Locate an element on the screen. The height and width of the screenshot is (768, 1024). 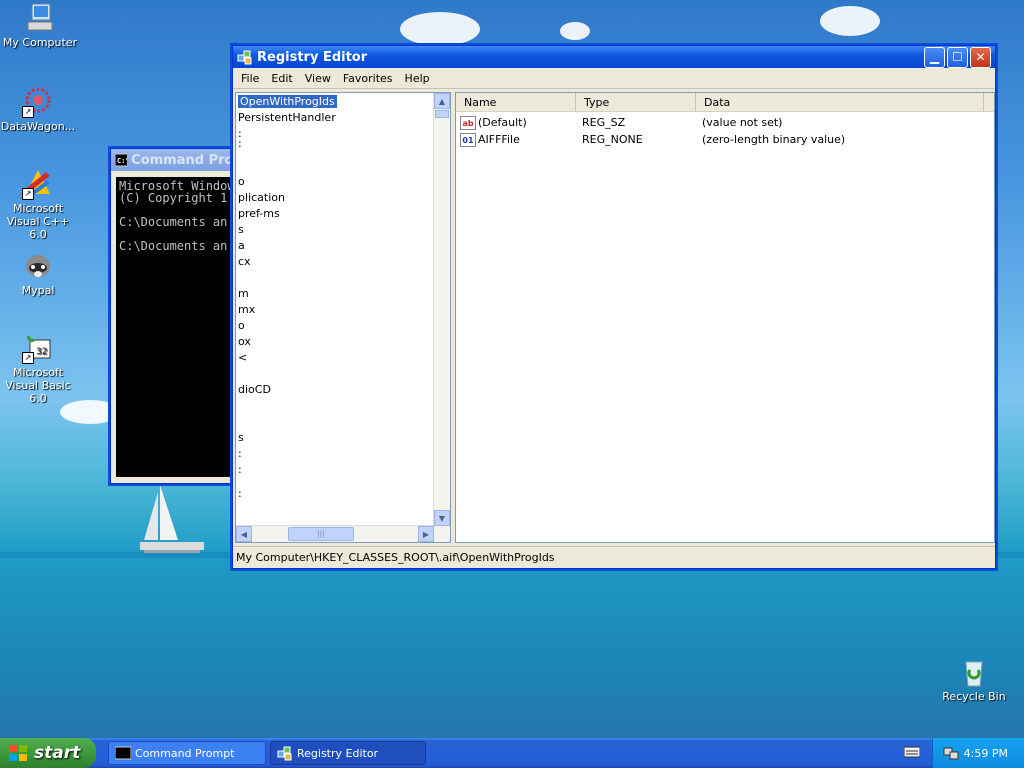
minimize-icon: ▁ is located at coordinates (934, 57).